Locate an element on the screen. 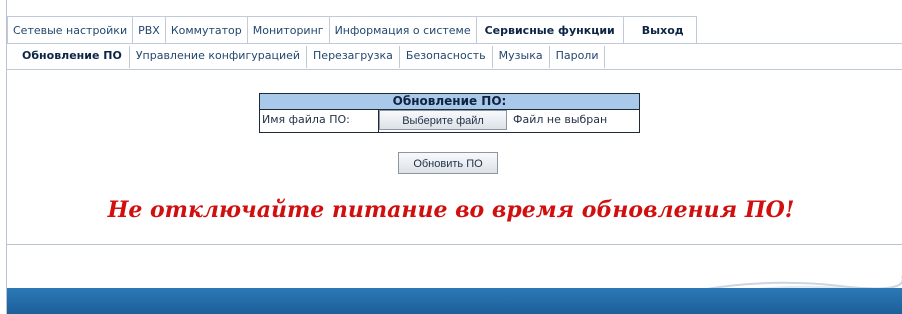  sub-tab-divider is located at coordinates (454, 69).